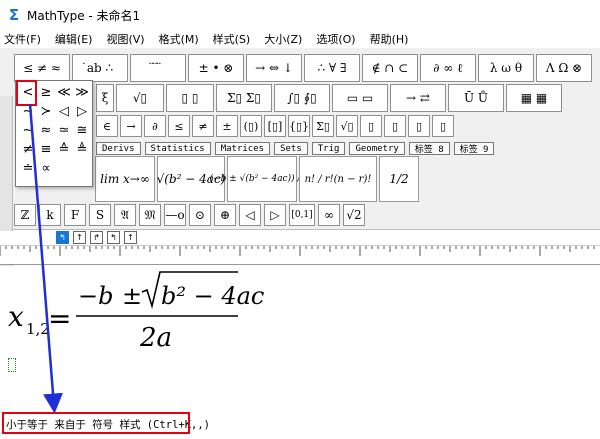 The width and height of the screenshot is (600, 439). I want to click on logic-palette-button: ∴ ∀ ∃, so click(332, 68).